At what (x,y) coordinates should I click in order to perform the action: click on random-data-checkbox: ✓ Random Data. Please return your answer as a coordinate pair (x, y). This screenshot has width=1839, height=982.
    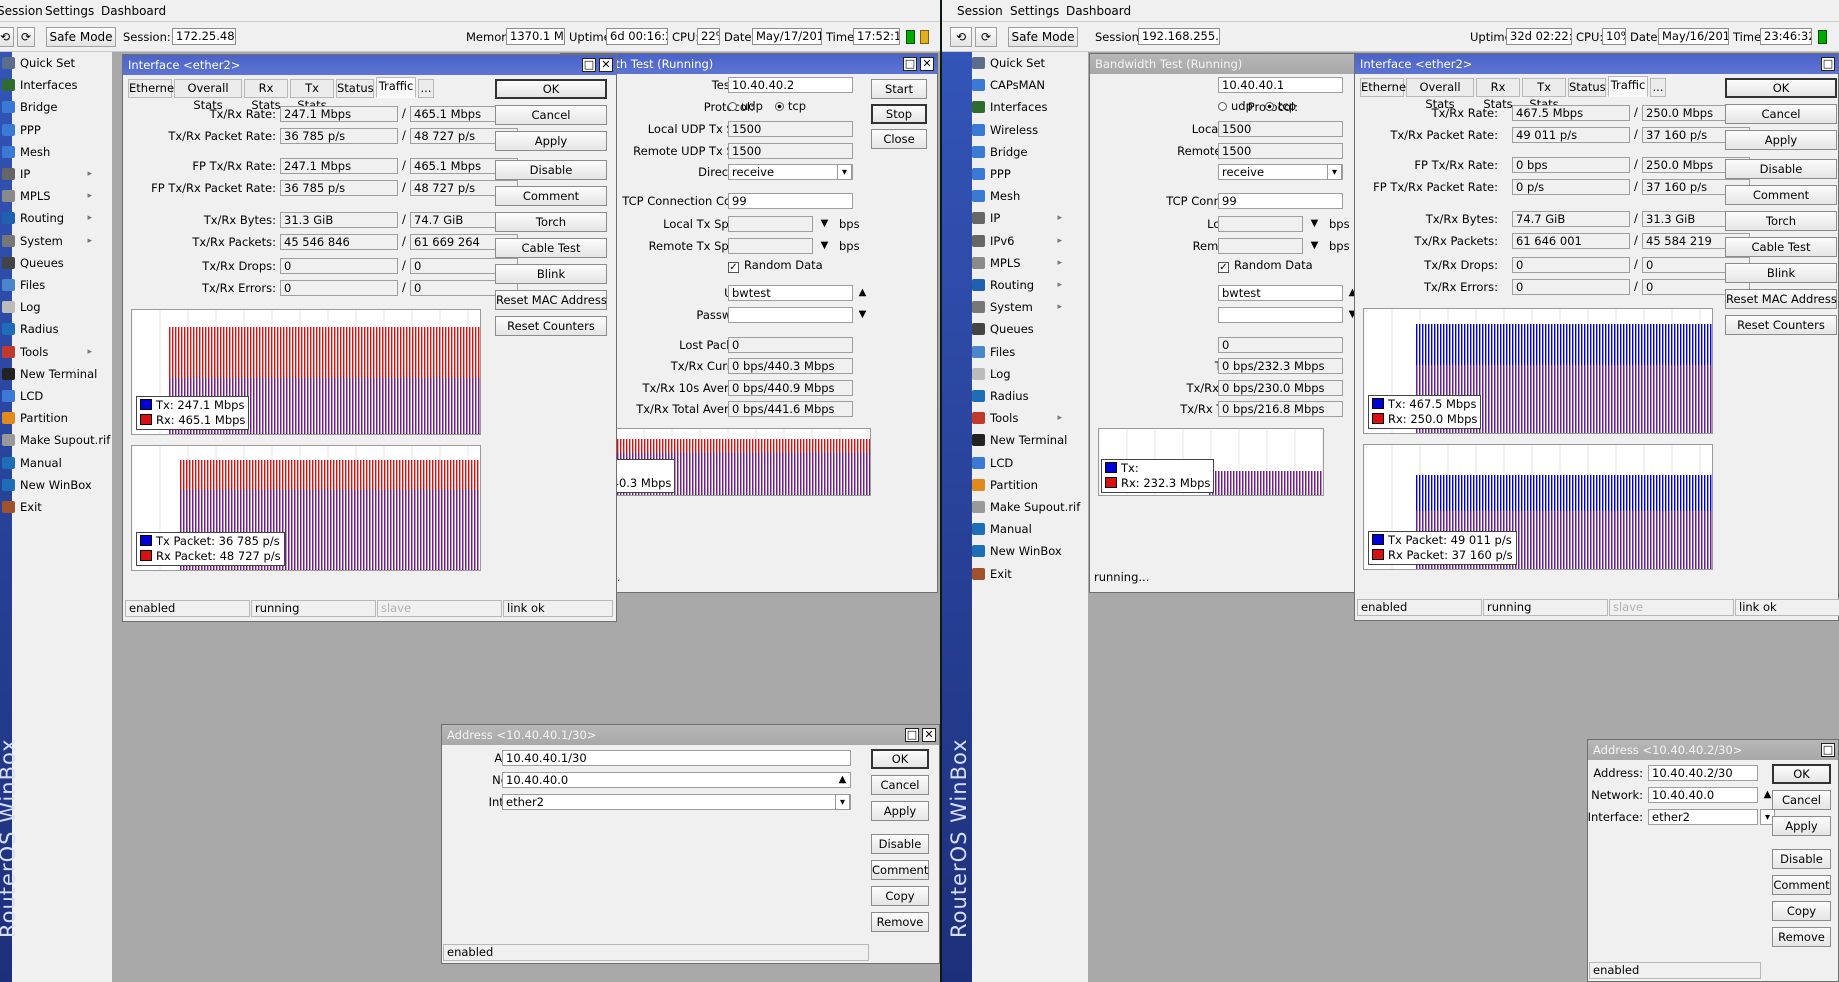
    Looking at the image, I should click on (775, 265).